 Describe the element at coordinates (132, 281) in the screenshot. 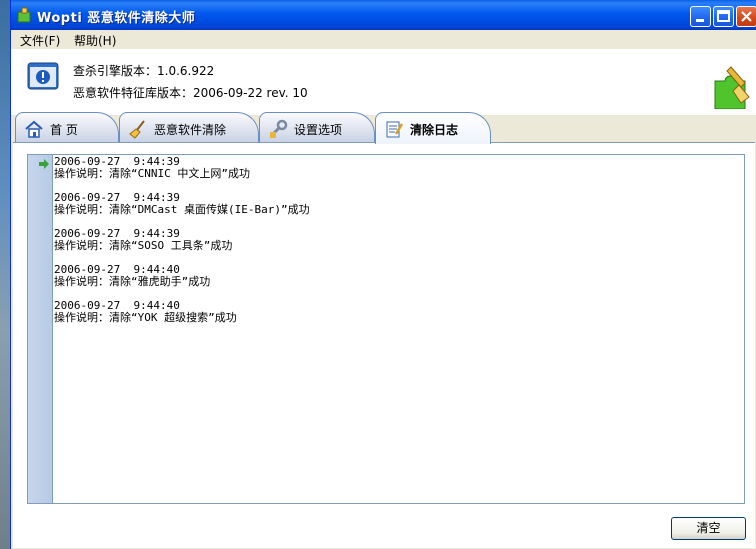

I see `log-entry-desc: 操作说明：清除“雅虎助手”成功` at that location.